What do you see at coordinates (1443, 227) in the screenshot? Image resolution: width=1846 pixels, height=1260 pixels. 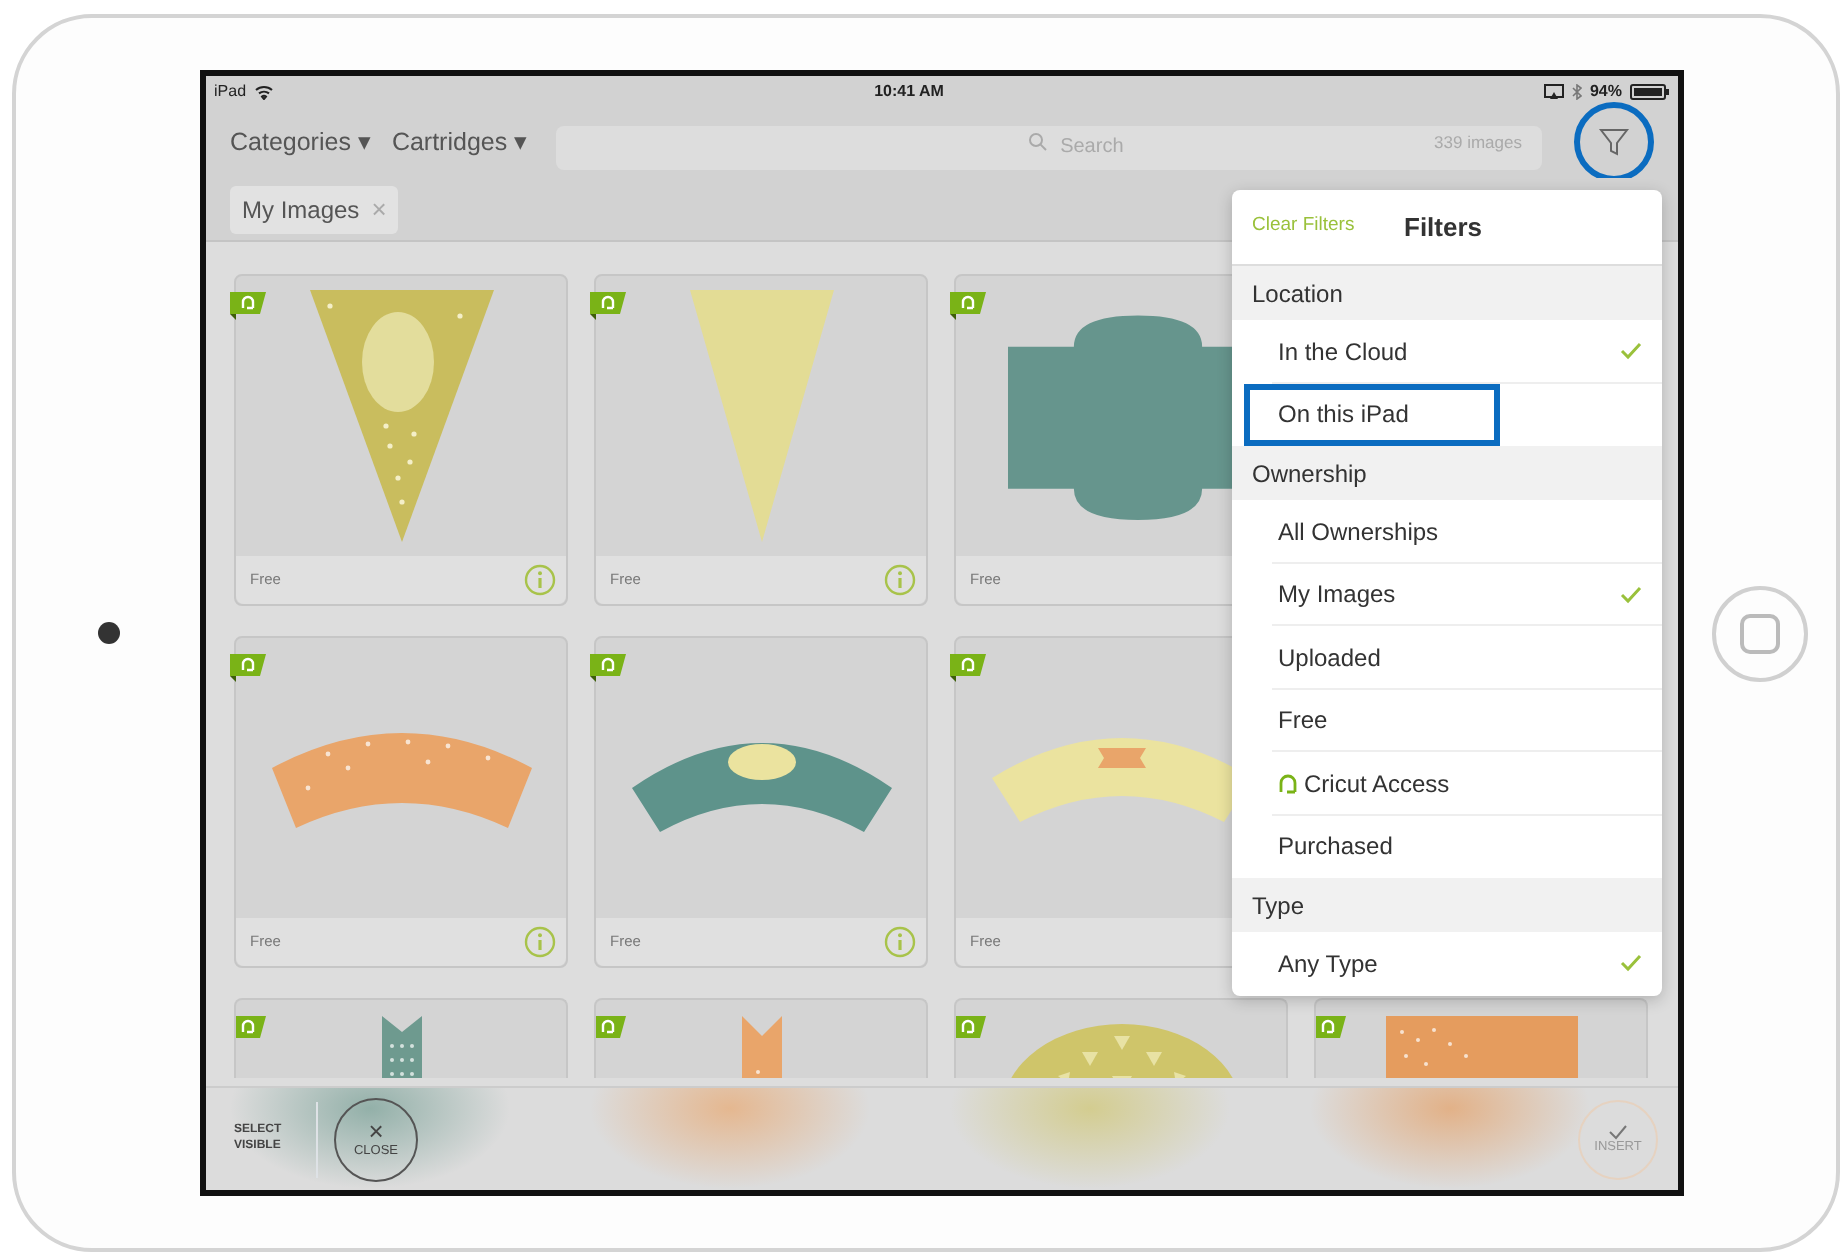 I see `panel-title: Filters` at bounding box center [1443, 227].